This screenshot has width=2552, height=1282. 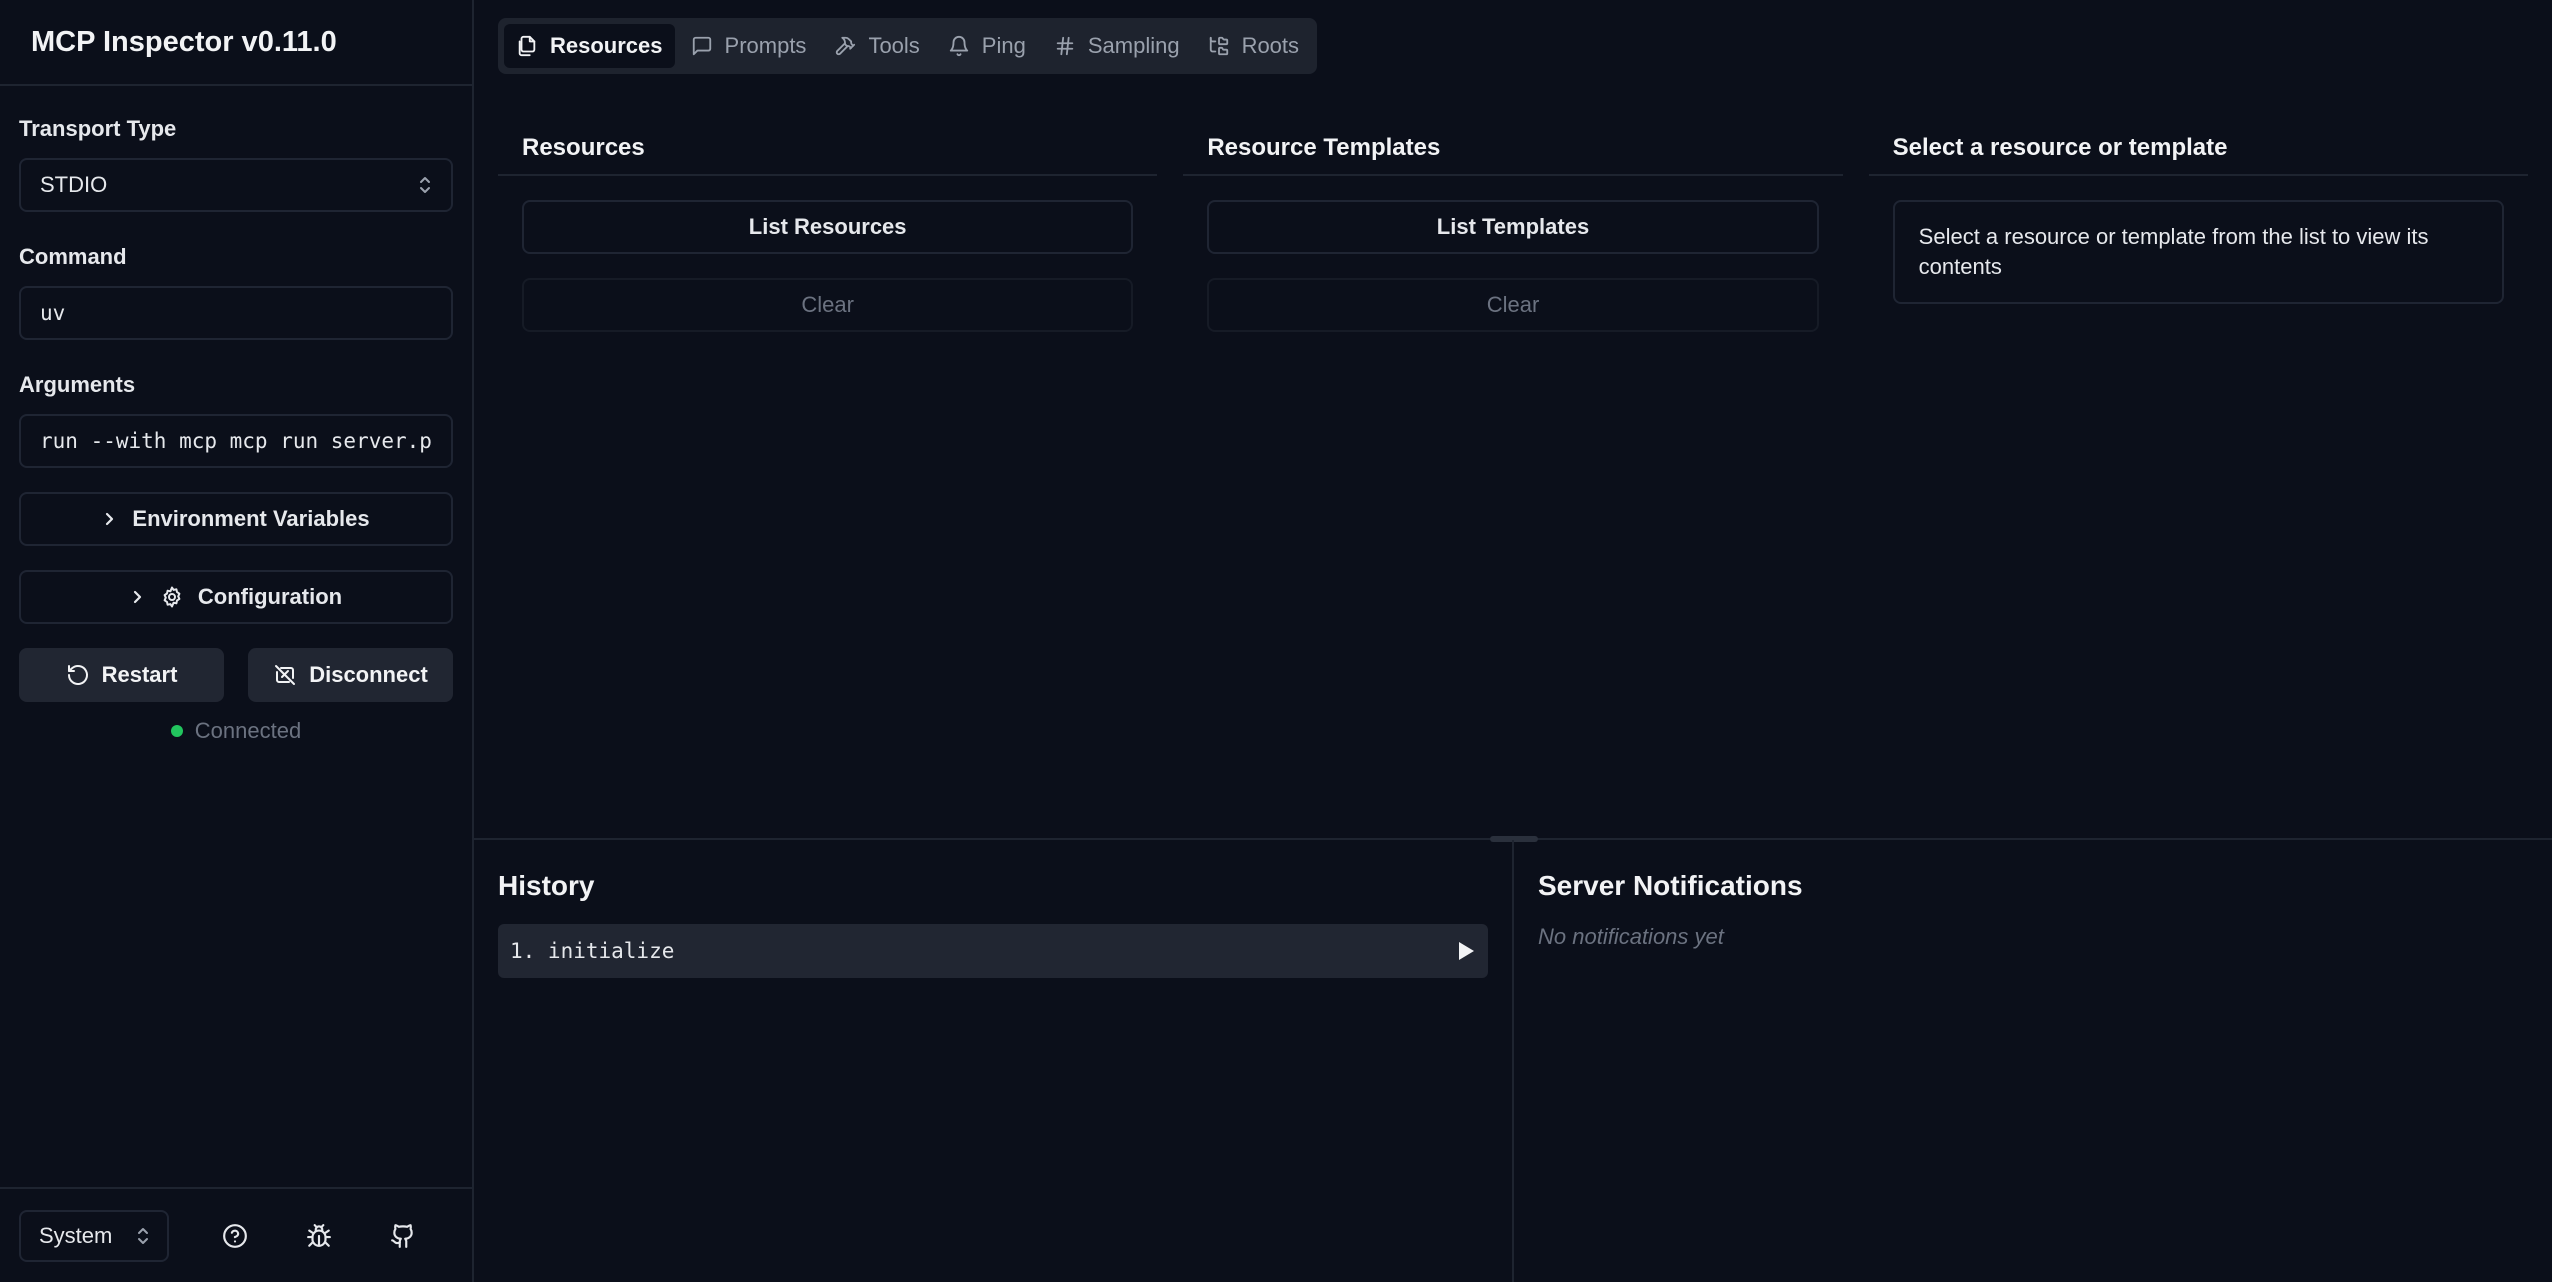 I want to click on command-label: Command, so click(x=73, y=256).